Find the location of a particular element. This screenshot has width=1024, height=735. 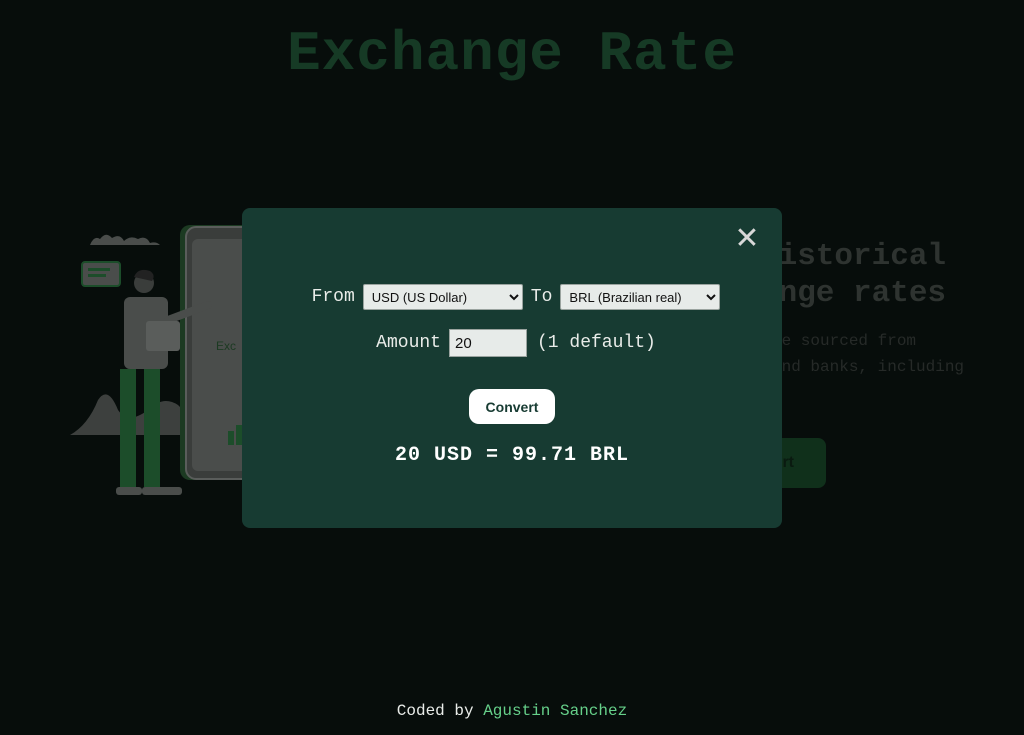

amount-hint: (1 default) is located at coordinates (596, 343).